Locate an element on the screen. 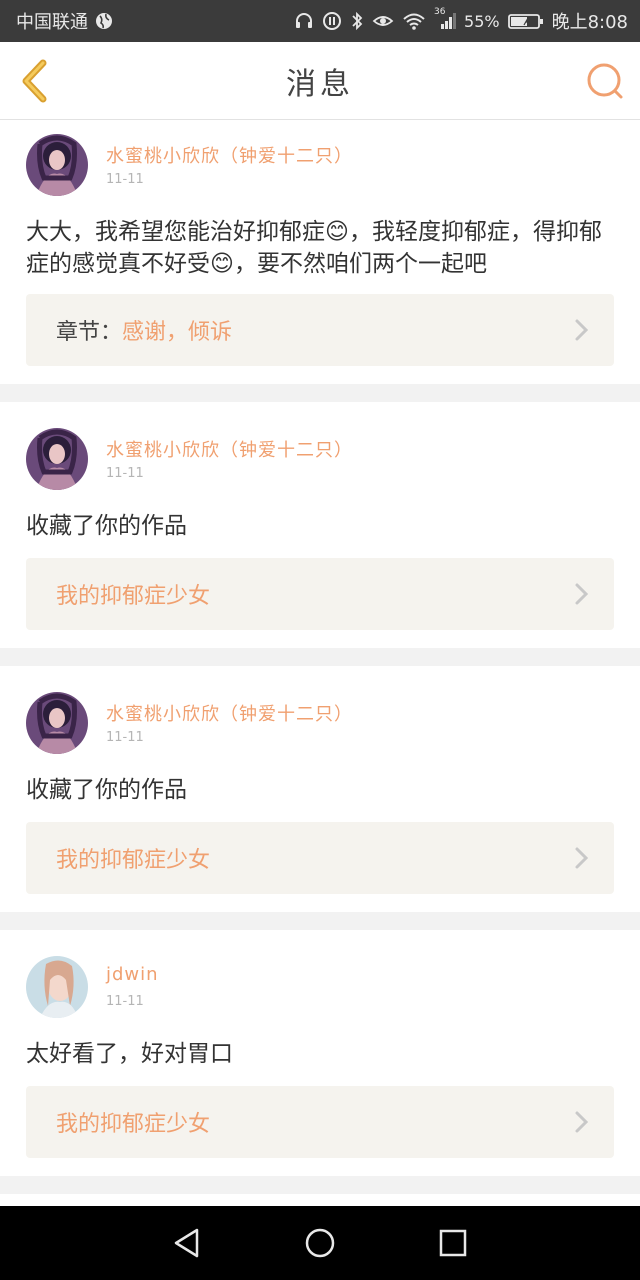 The height and width of the screenshot is (1280, 640). message-card is located at coordinates (320, 1200).